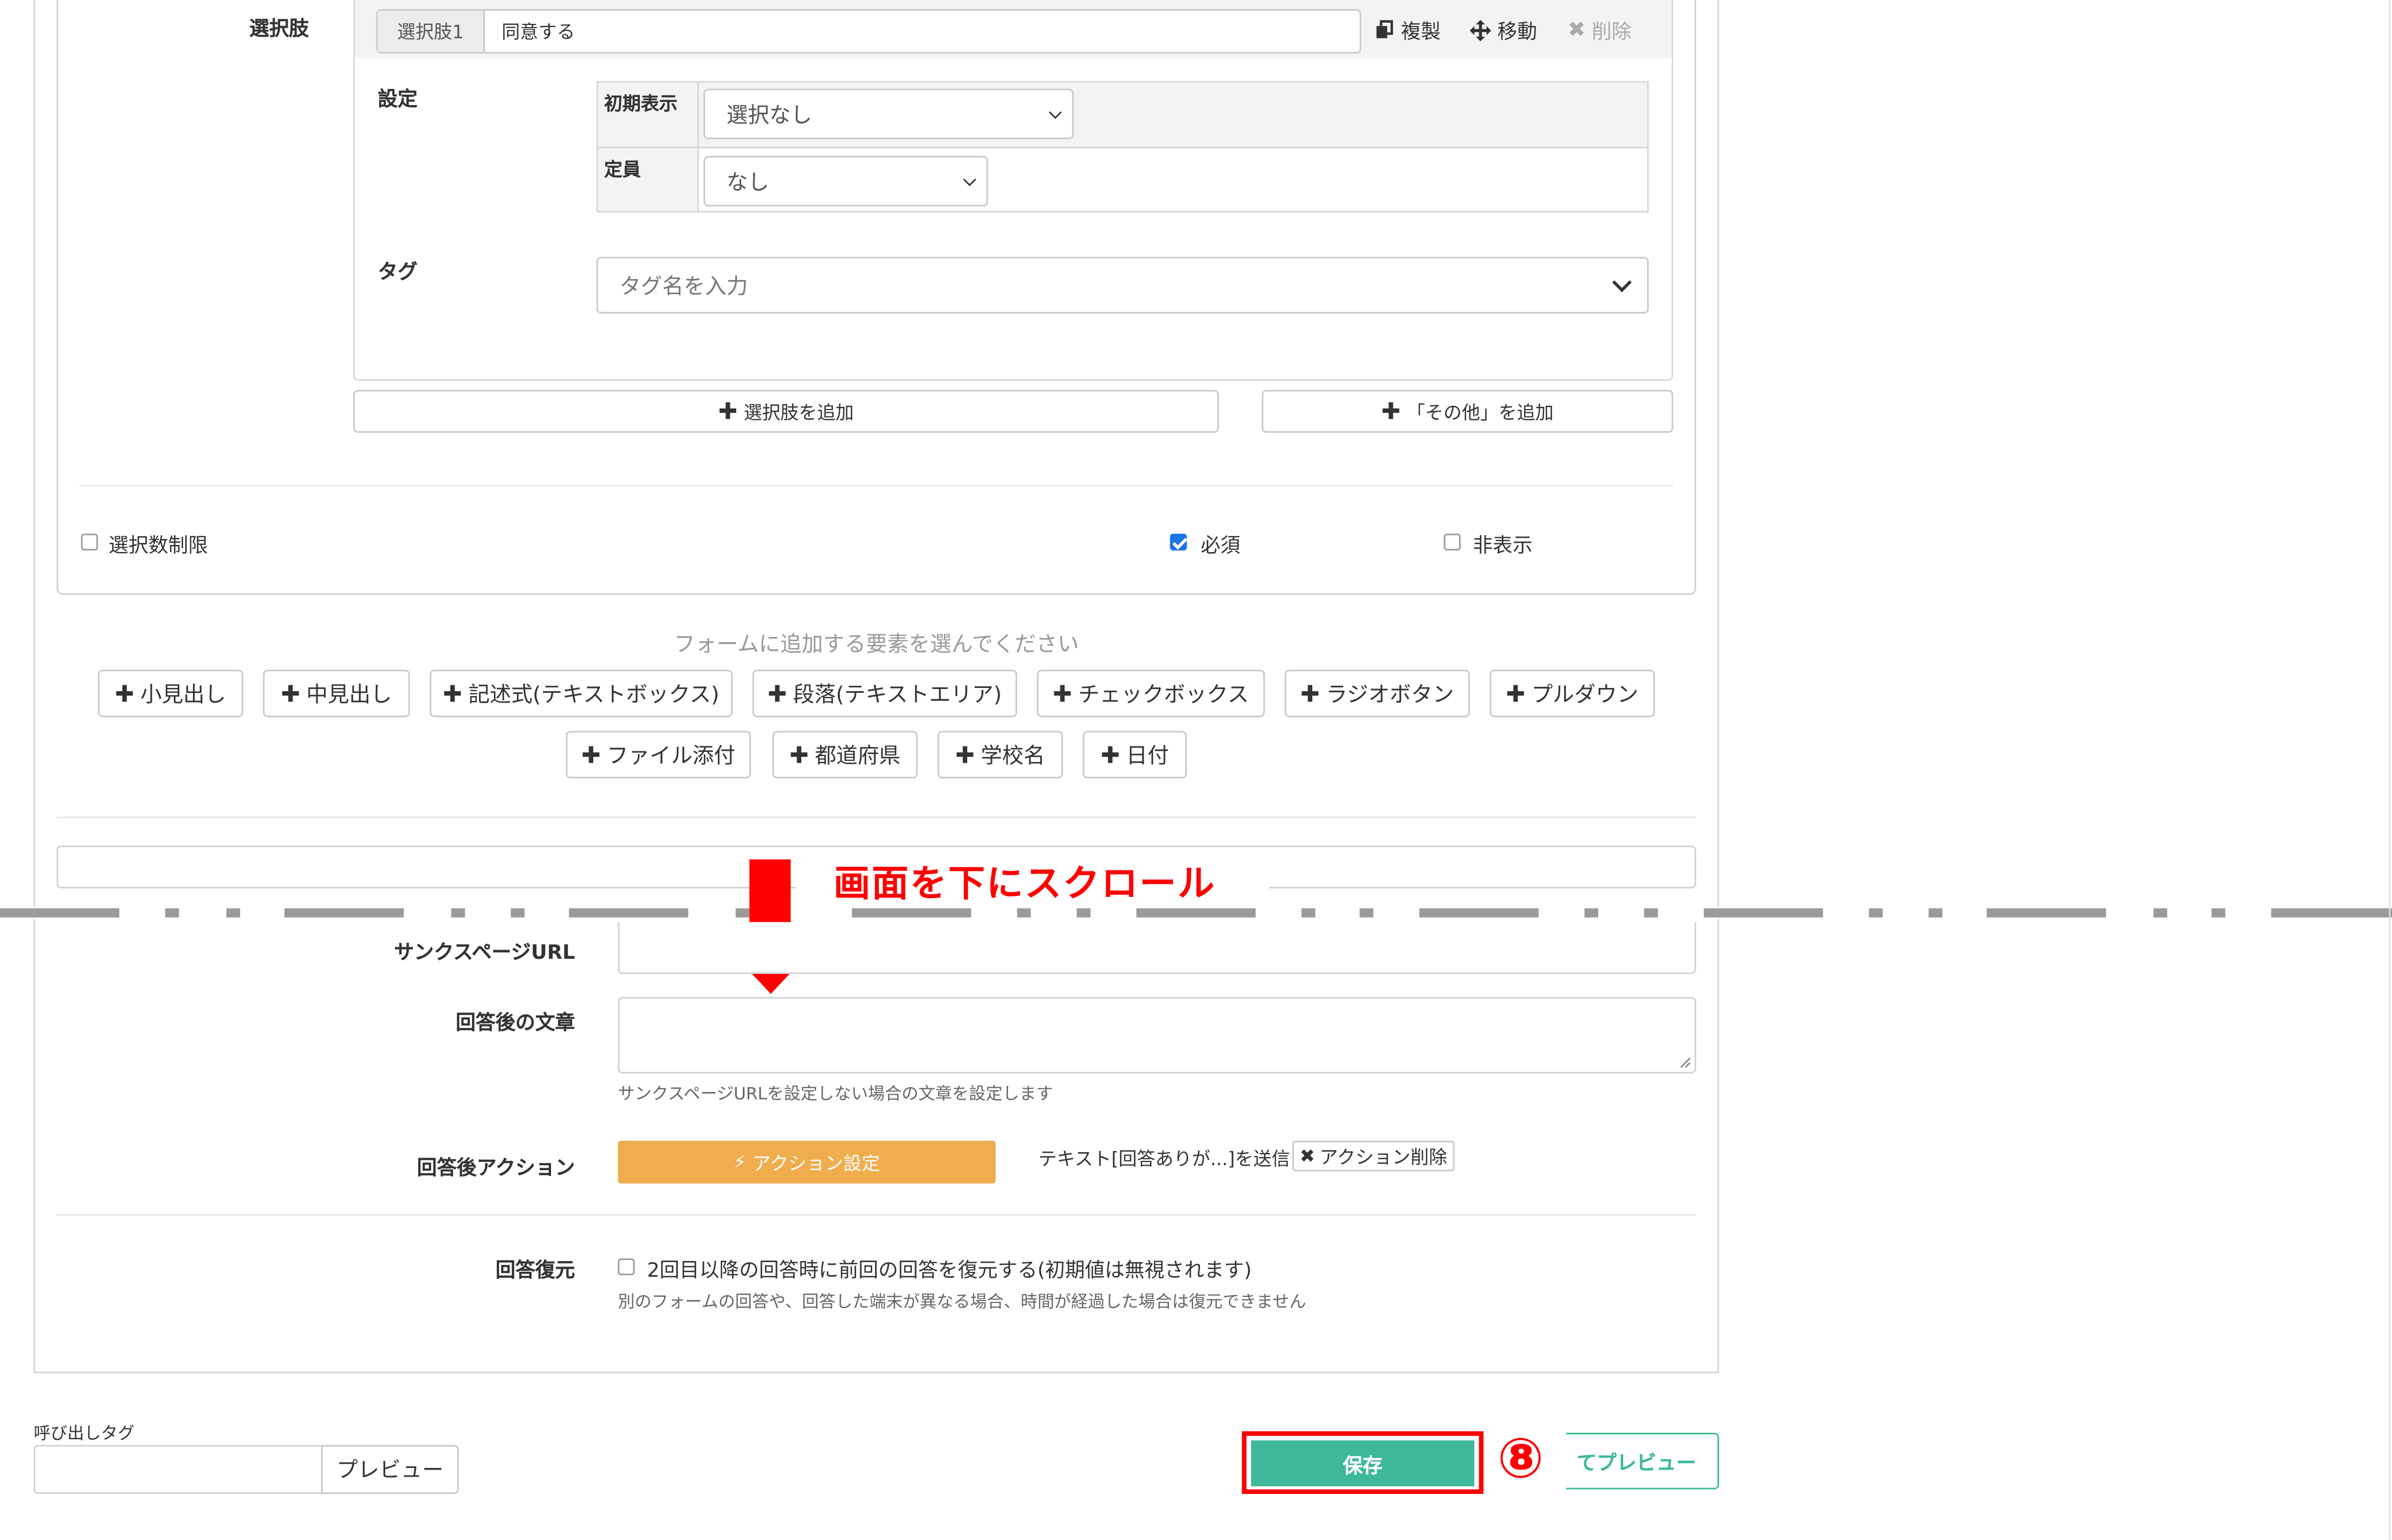  What do you see at coordinates (1383, 1157) in the screenshot?
I see `action-delete-label: アクション削除` at bounding box center [1383, 1157].